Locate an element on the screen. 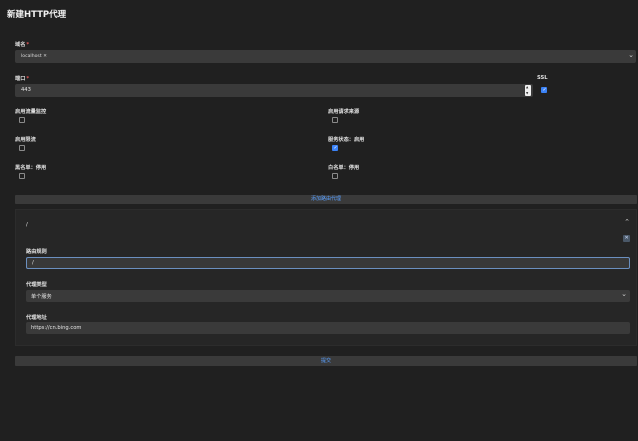 The height and width of the screenshot is (441, 638). route-rule-input: / is located at coordinates (328, 263).